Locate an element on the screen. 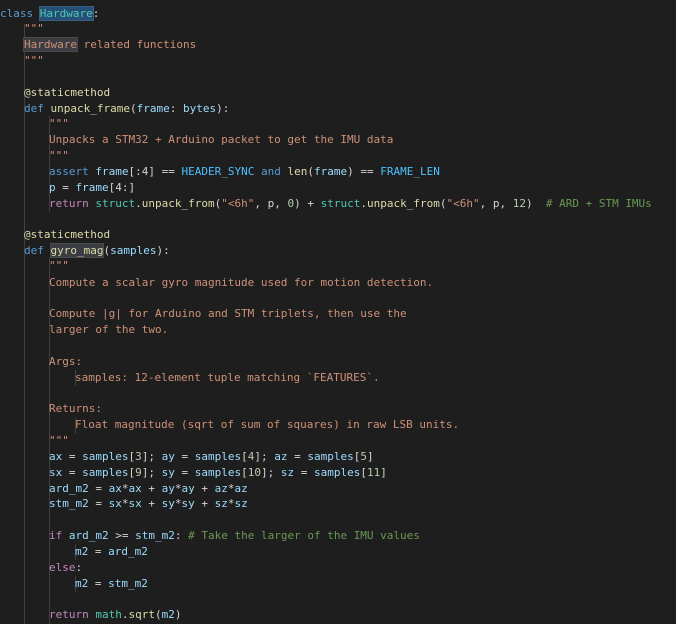 The width and height of the screenshot is (676, 624). keyword-assert: assert is located at coordinates (69, 171).